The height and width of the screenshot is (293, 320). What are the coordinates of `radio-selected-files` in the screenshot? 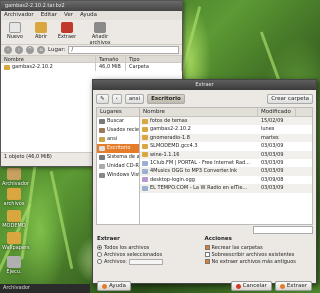 It's located at (99, 254).